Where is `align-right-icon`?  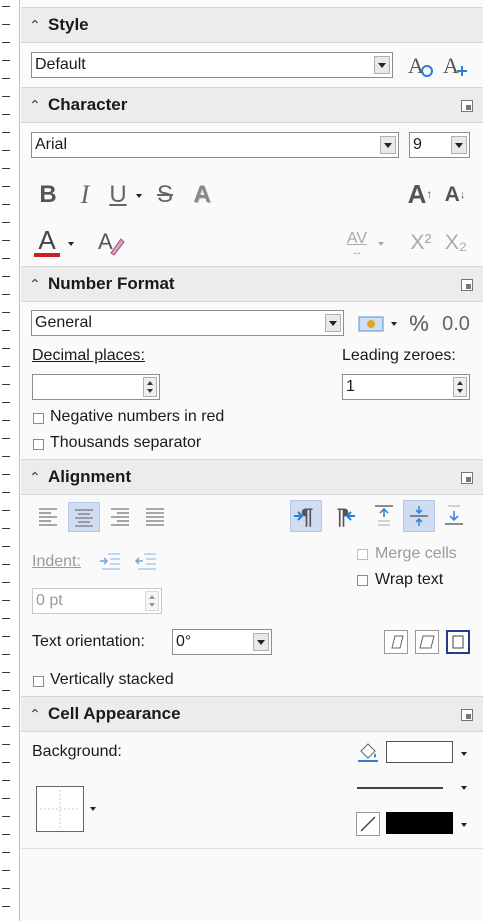 align-right-icon is located at coordinates (120, 516).